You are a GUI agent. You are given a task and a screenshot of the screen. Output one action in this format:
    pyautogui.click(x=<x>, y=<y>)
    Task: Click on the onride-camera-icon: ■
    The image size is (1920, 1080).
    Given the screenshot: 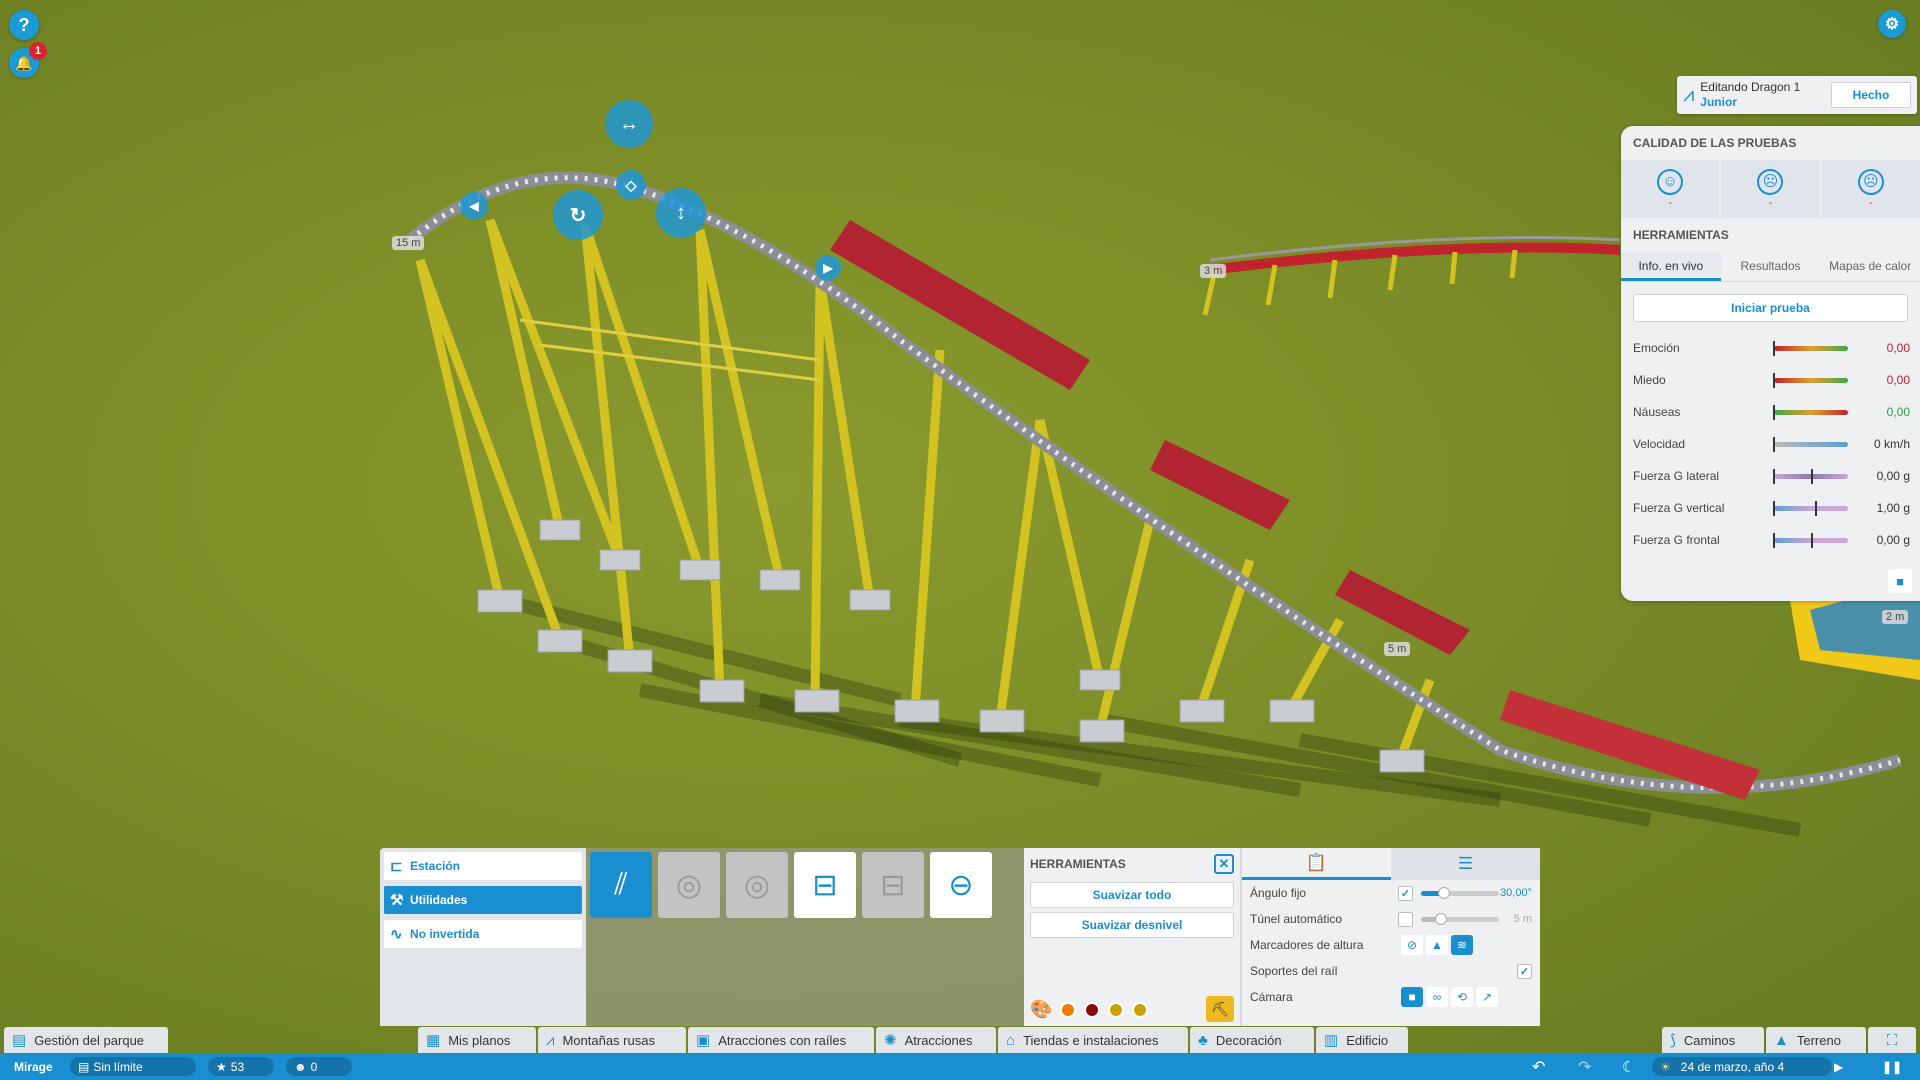 What is the action you would take?
    pyautogui.click(x=1900, y=581)
    